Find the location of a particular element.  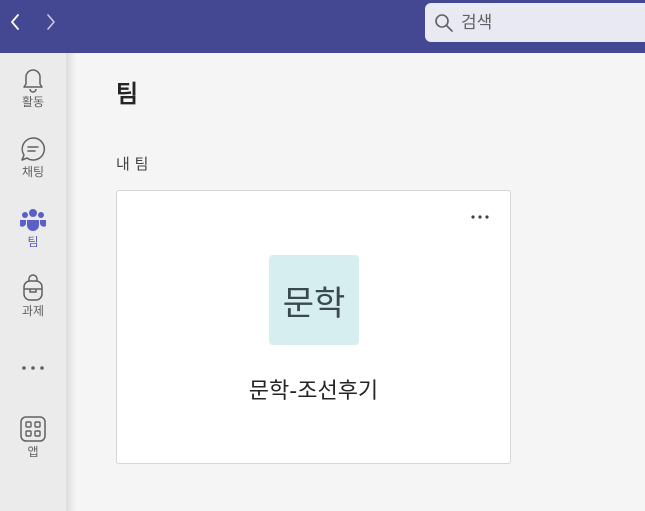

rail-item-chat: 채팅 is located at coordinates (33, 157).